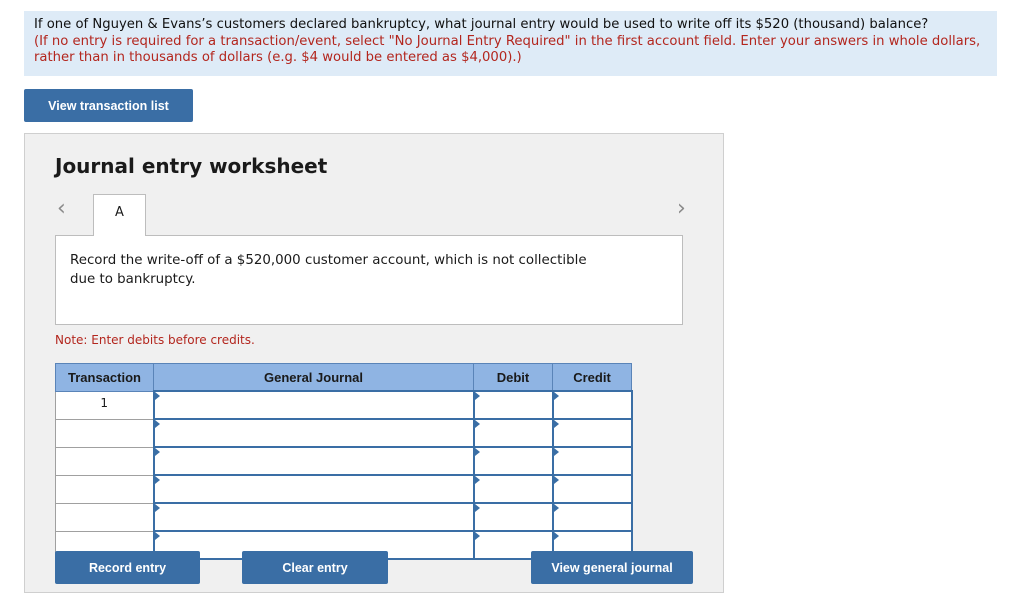 The image size is (1024, 593). What do you see at coordinates (513, 377) in the screenshot?
I see `header-debit: Debit` at bounding box center [513, 377].